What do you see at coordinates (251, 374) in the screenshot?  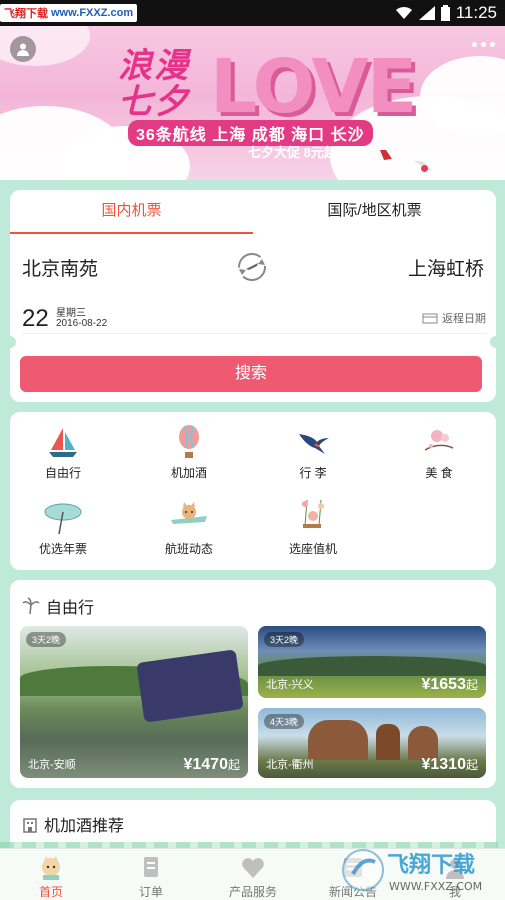 I see `search-button: 搜索` at bounding box center [251, 374].